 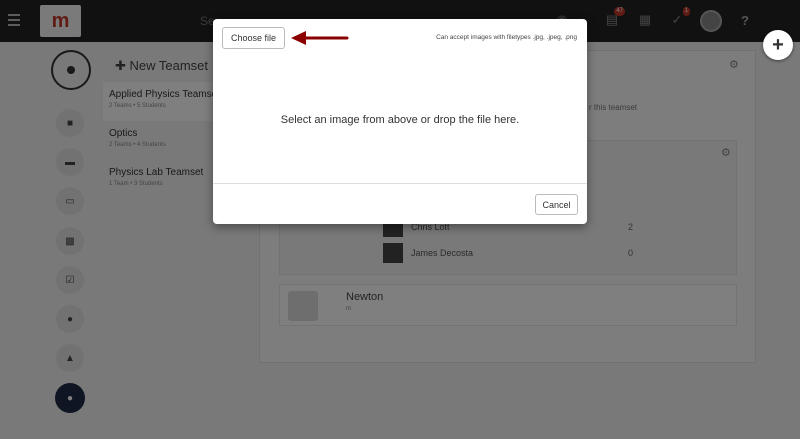 What do you see at coordinates (253, 38) in the screenshot?
I see `choose-file-button: Choose file` at bounding box center [253, 38].